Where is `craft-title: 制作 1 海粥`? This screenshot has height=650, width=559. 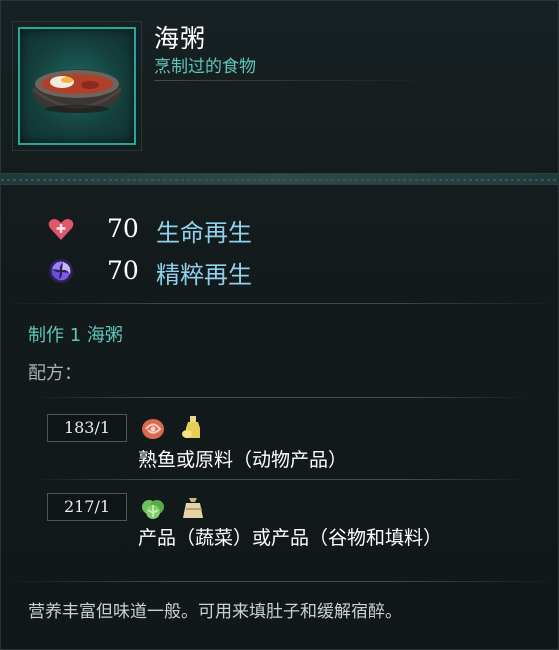
craft-title: 制作 1 海粥 is located at coordinates (75, 335).